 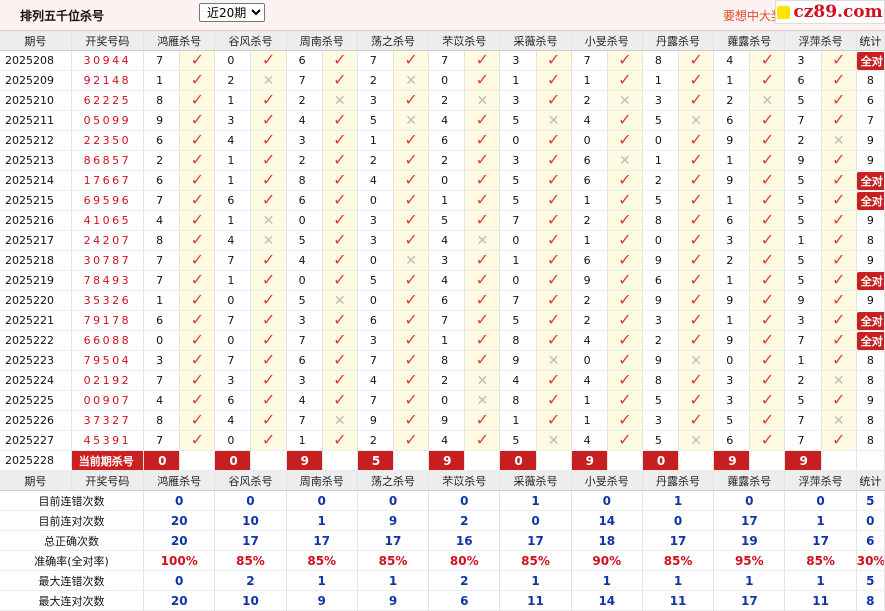 What do you see at coordinates (830, 12) in the screenshot?
I see `site-logo: cz89.com` at bounding box center [830, 12].